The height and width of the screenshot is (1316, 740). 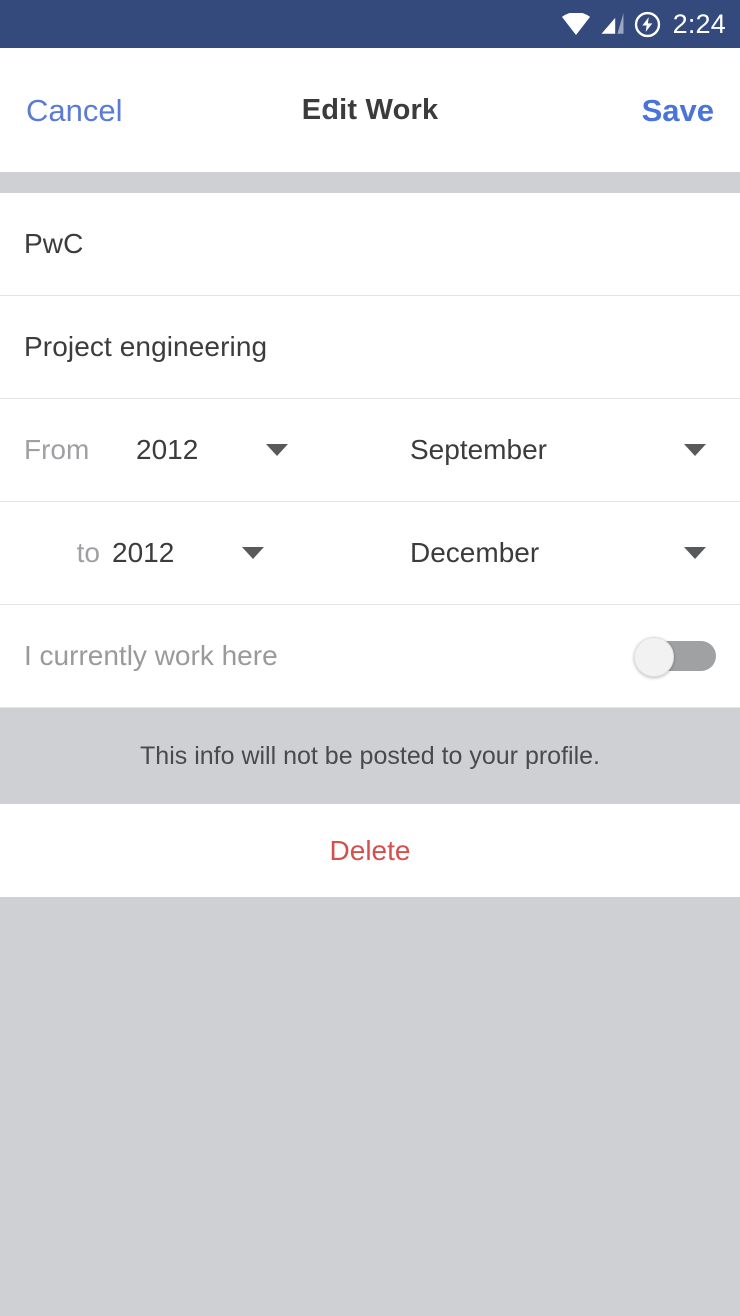 I want to click on from-month-dropdown: September, so click(x=563, y=450).